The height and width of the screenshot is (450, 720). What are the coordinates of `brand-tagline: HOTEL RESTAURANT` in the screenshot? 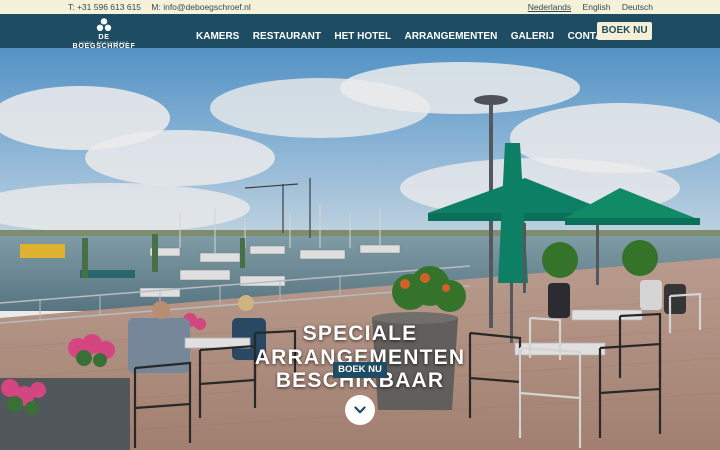 It's located at (104, 43).